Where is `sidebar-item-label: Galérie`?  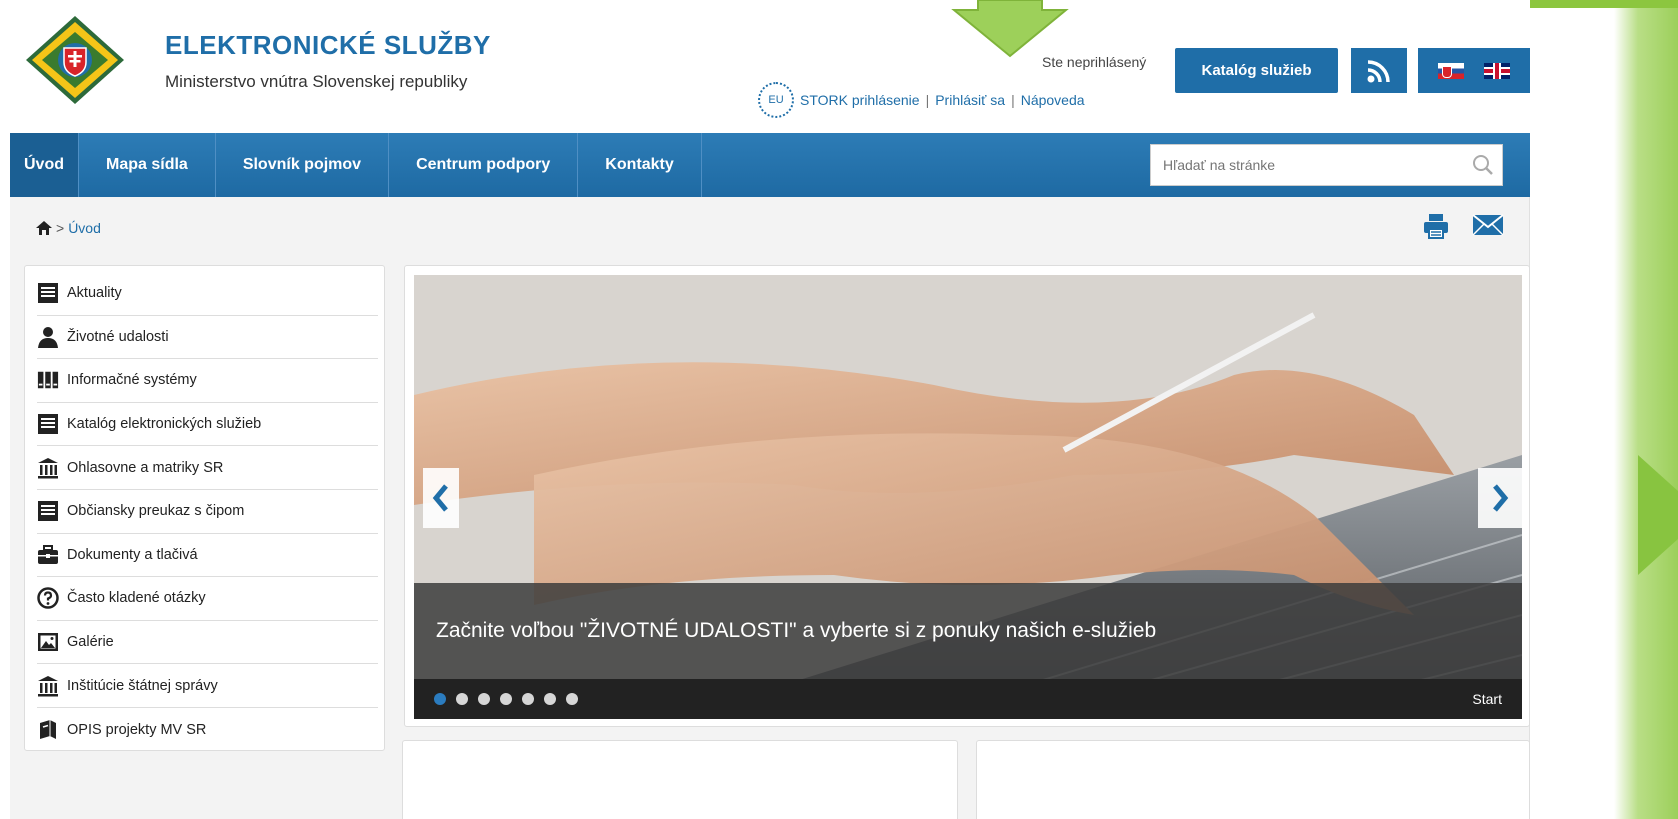
sidebar-item-label: Galérie is located at coordinates (90, 642).